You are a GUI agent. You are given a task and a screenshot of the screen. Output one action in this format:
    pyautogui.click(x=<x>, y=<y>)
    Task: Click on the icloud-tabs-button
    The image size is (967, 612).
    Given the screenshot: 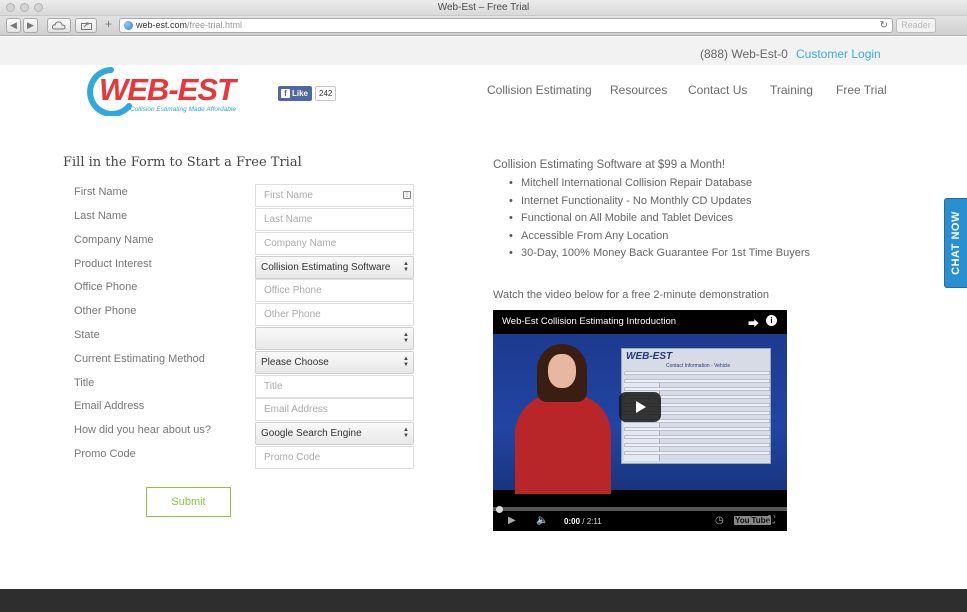 What is the action you would take?
    pyautogui.click(x=59, y=25)
    